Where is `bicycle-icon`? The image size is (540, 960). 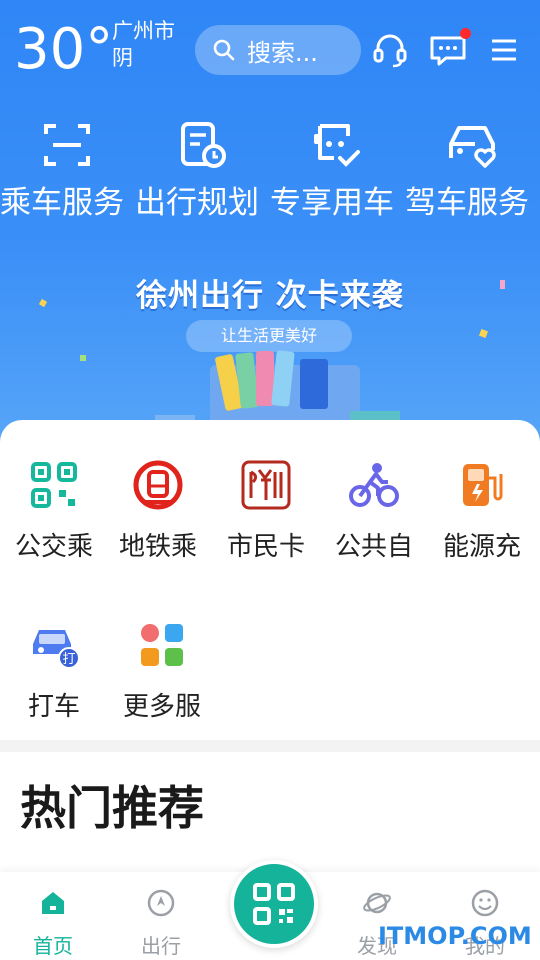 bicycle-icon is located at coordinates (374, 485).